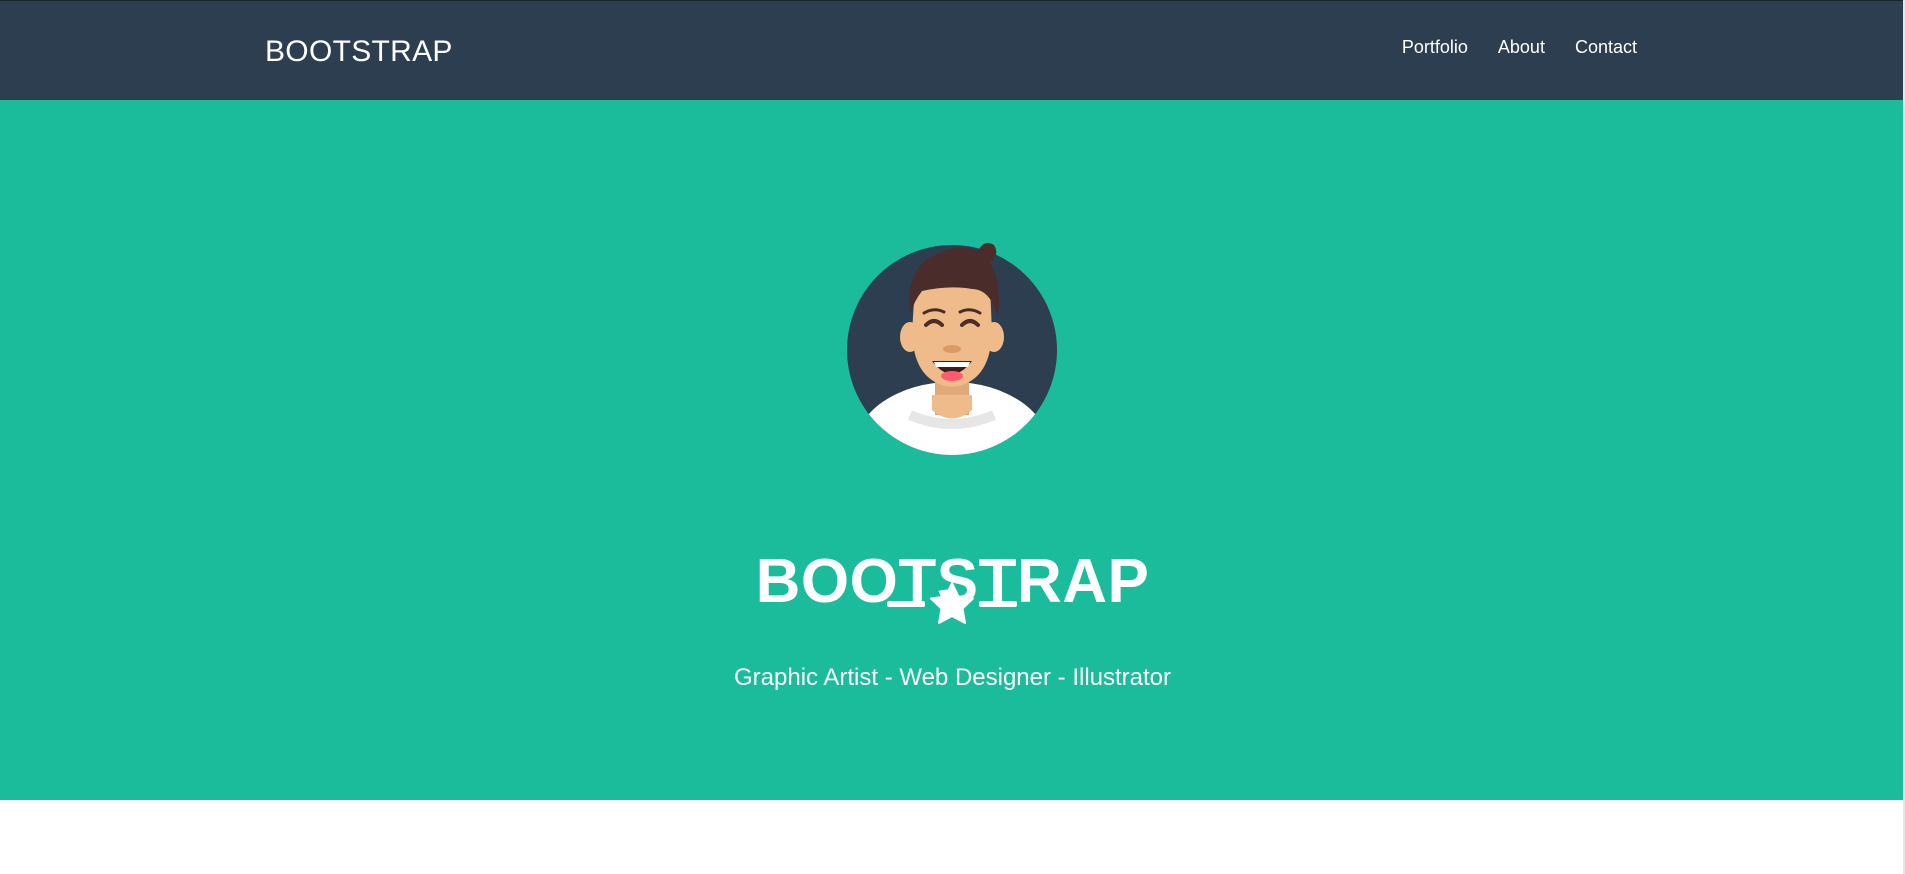 This screenshot has width=1905, height=874. Describe the element at coordinates (359, 52) in the screenshot. I see `brand-link: BOOTSTRAP` at that location.